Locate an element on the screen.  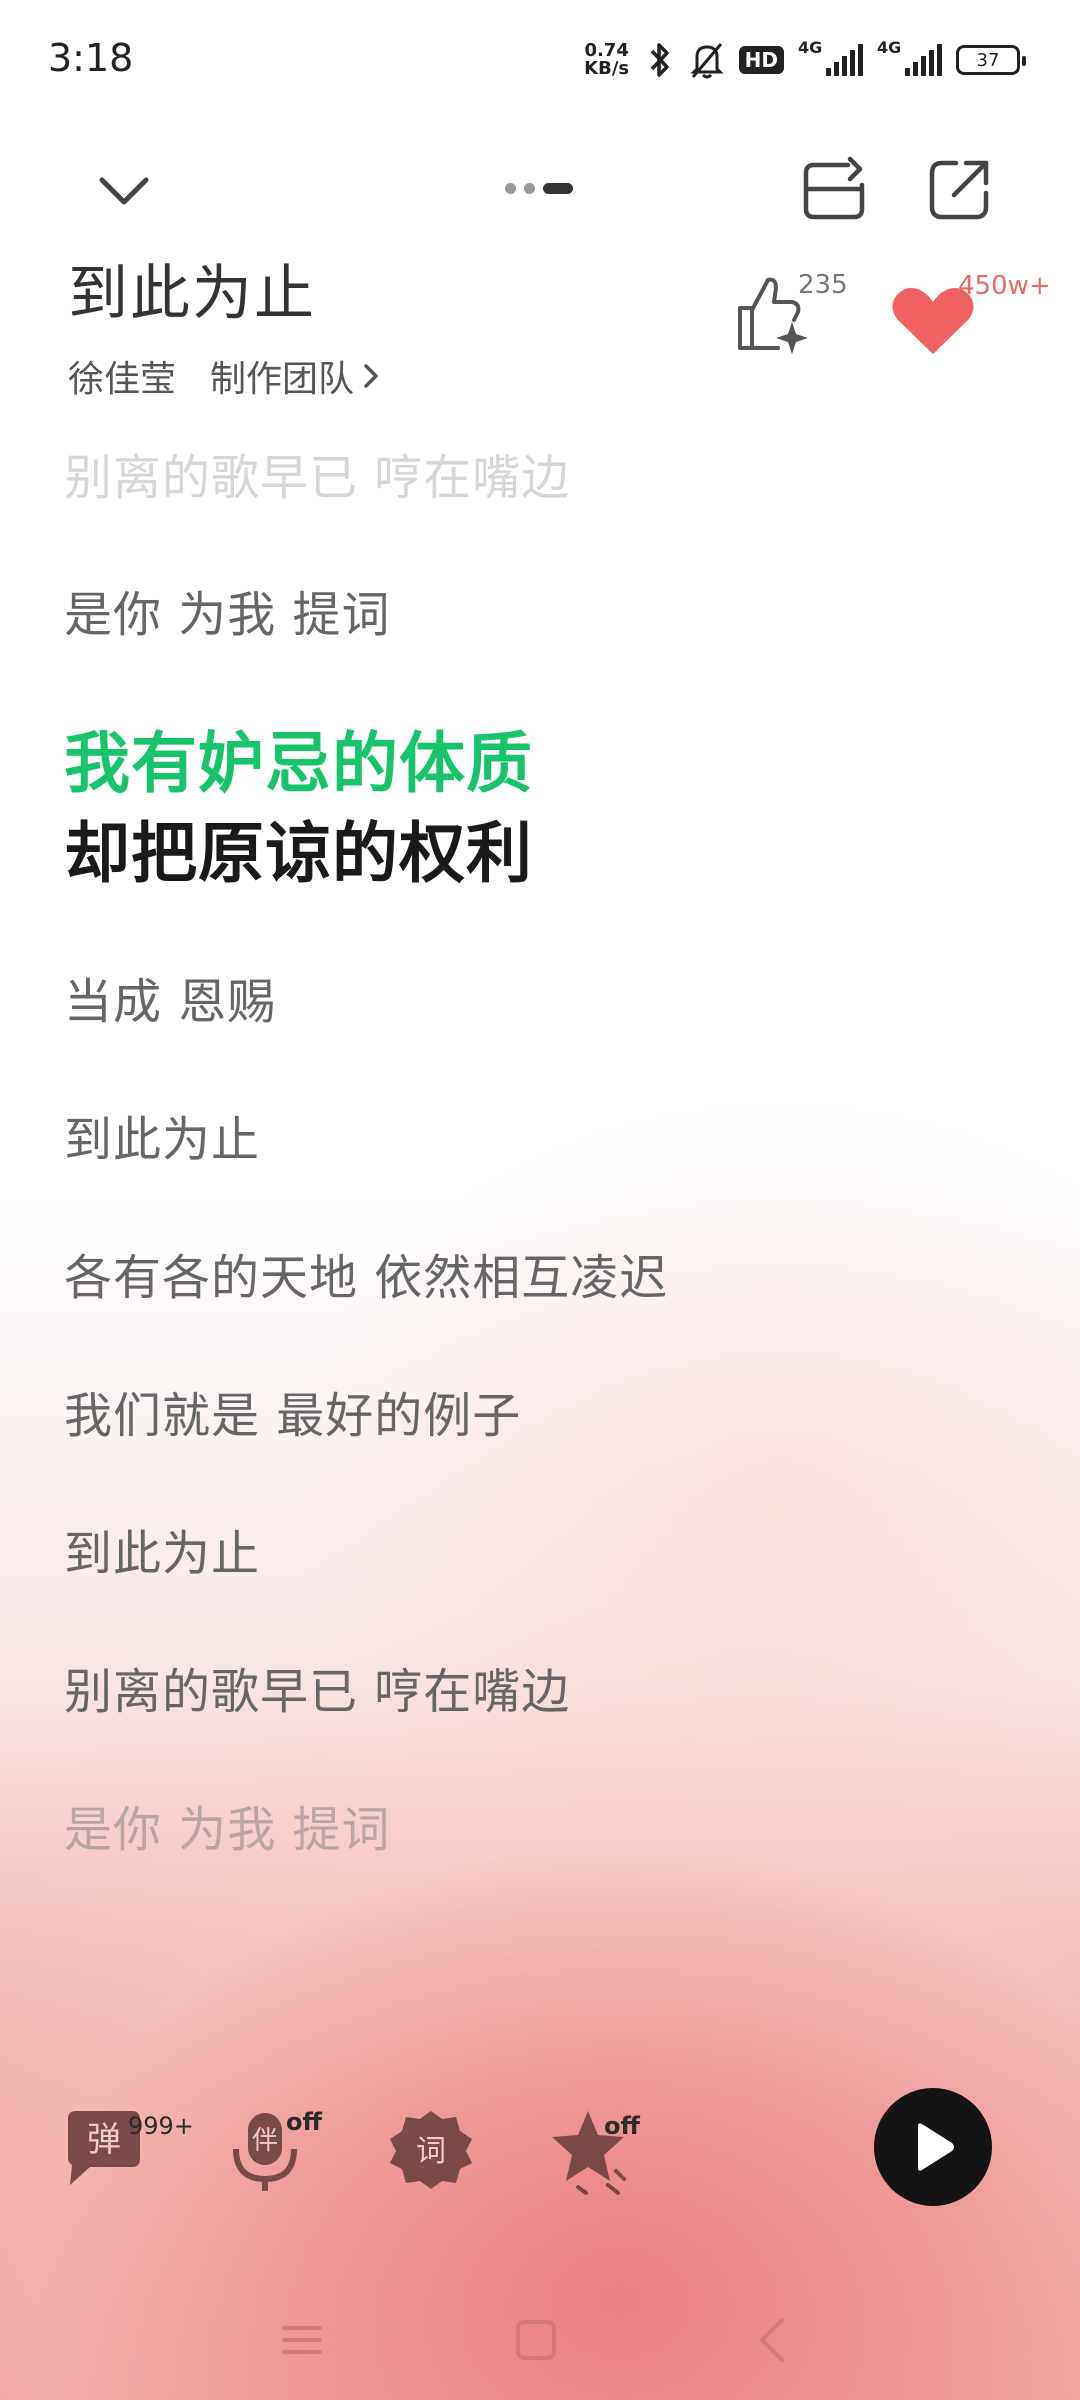
favorite-count: 450w+ is located at coordinates (1004, 286).